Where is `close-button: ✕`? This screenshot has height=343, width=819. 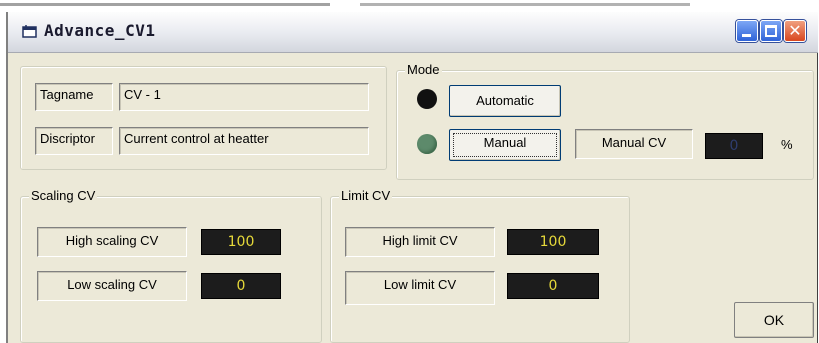
close-button: ✕ is located at coordinates (795, 31).